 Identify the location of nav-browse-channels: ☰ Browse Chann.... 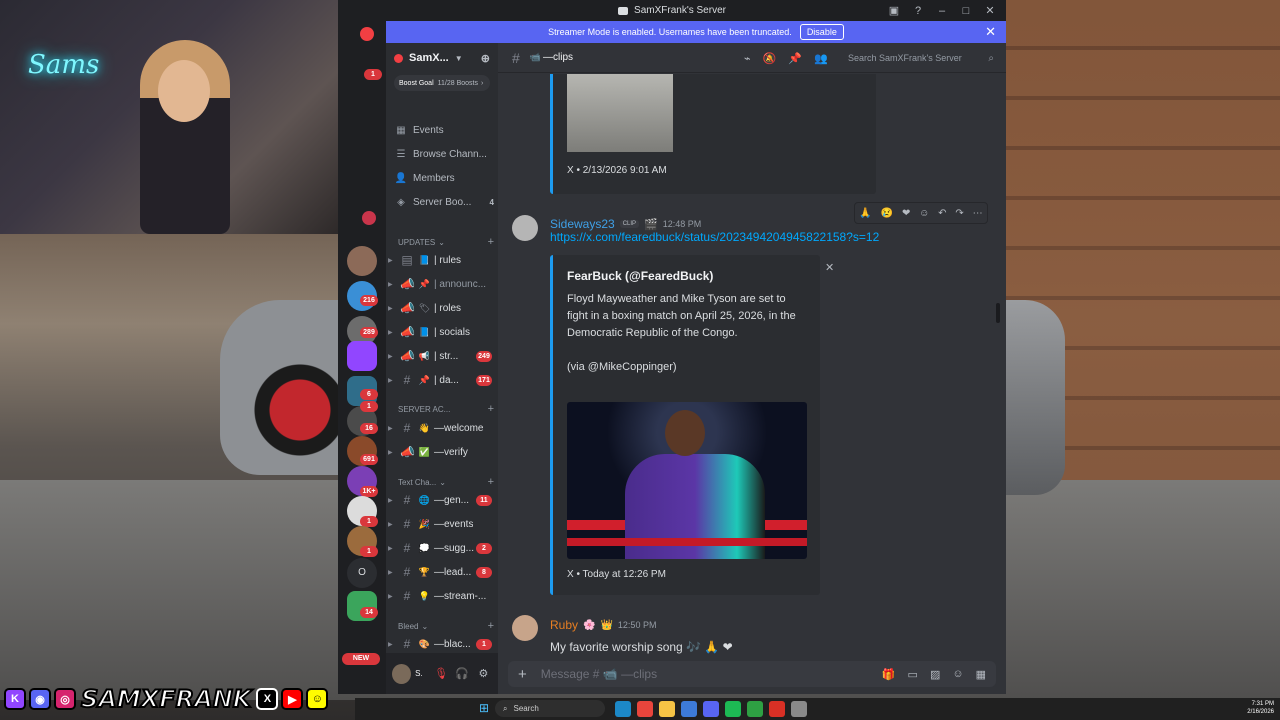
(444, 154).